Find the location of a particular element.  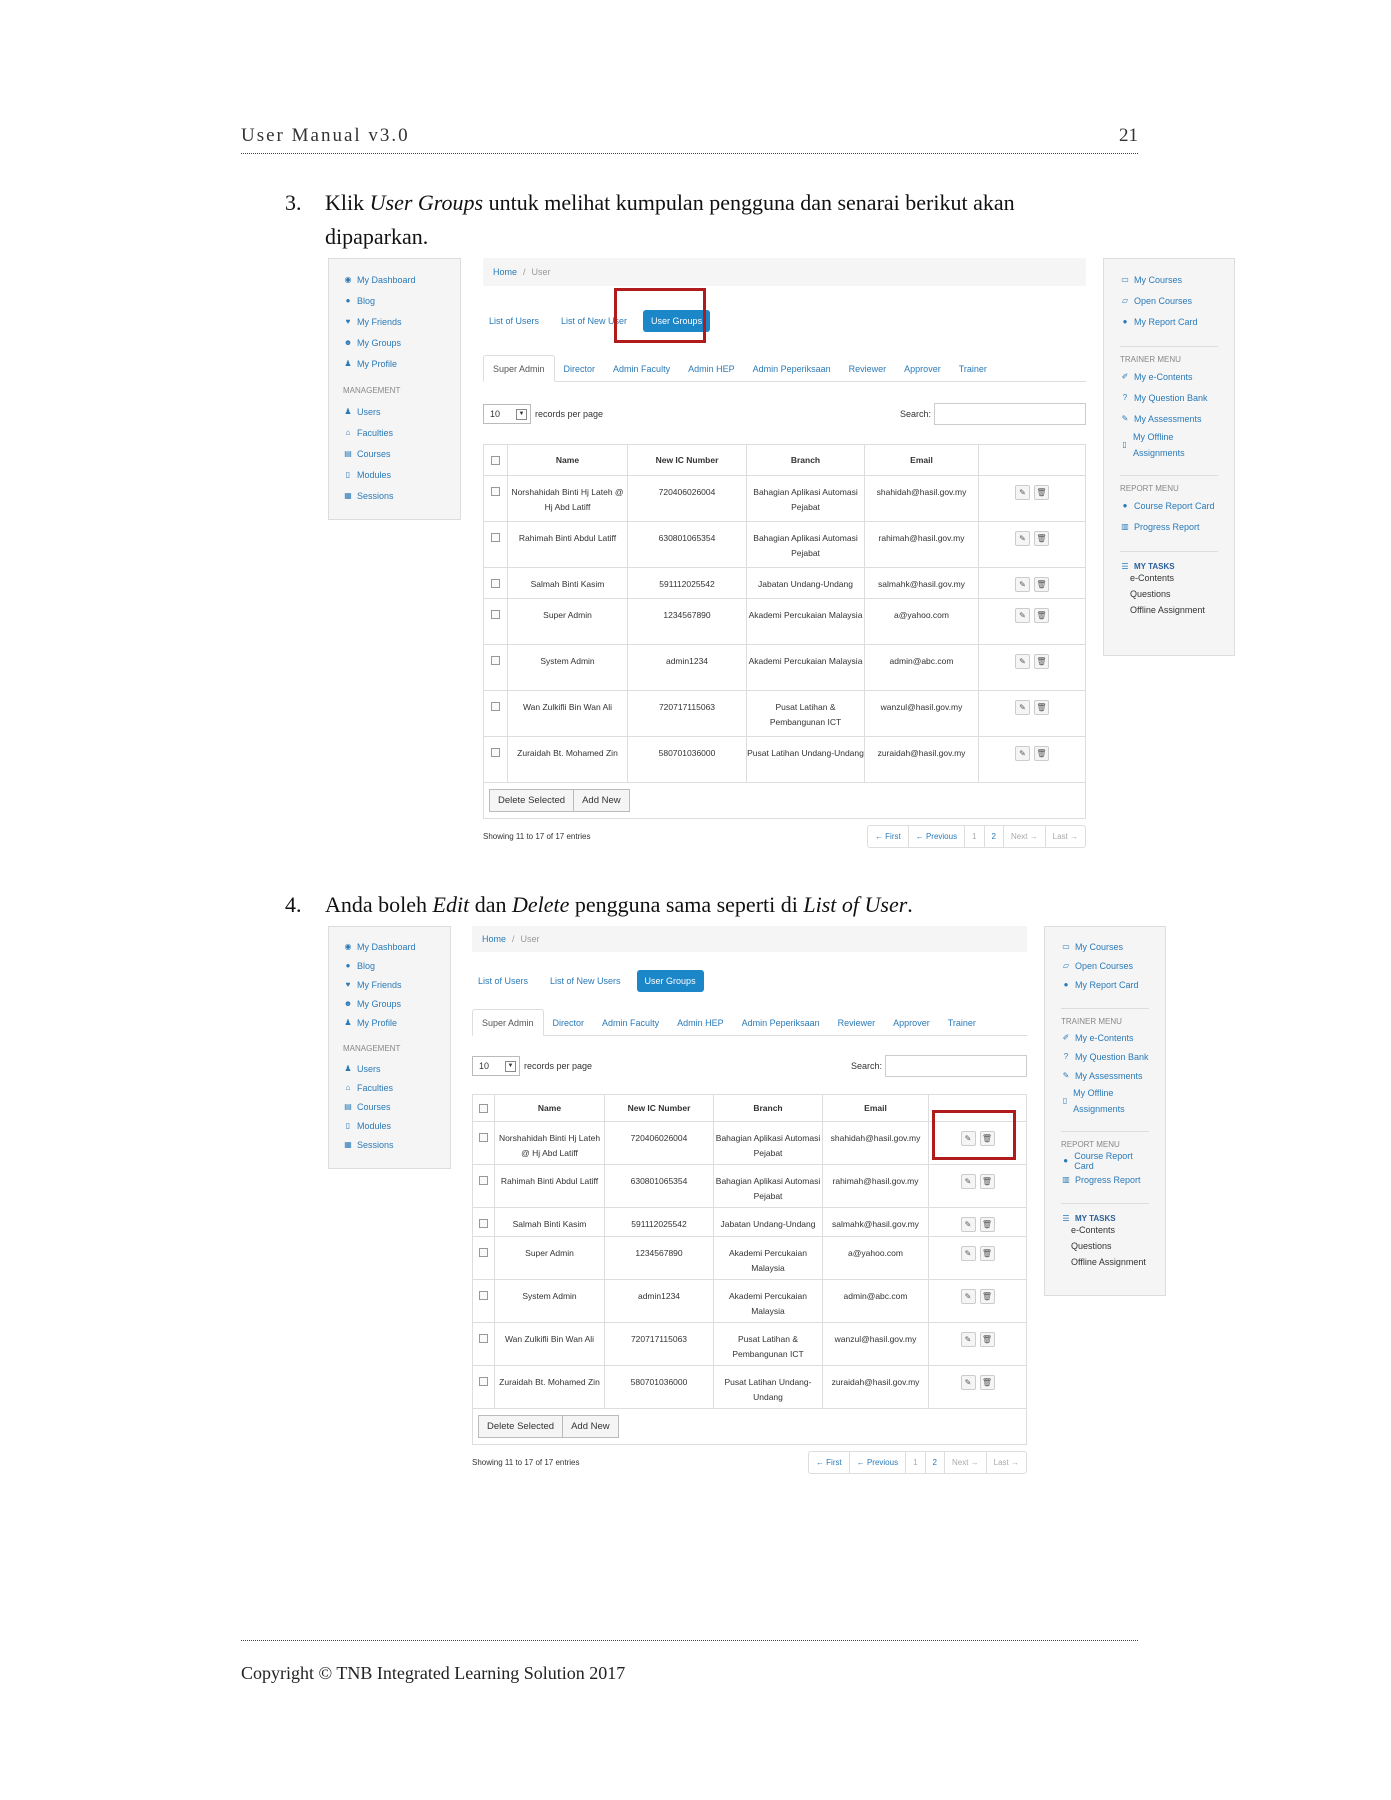

nav-users: ♟ Users is located at coordinates (394, 411).